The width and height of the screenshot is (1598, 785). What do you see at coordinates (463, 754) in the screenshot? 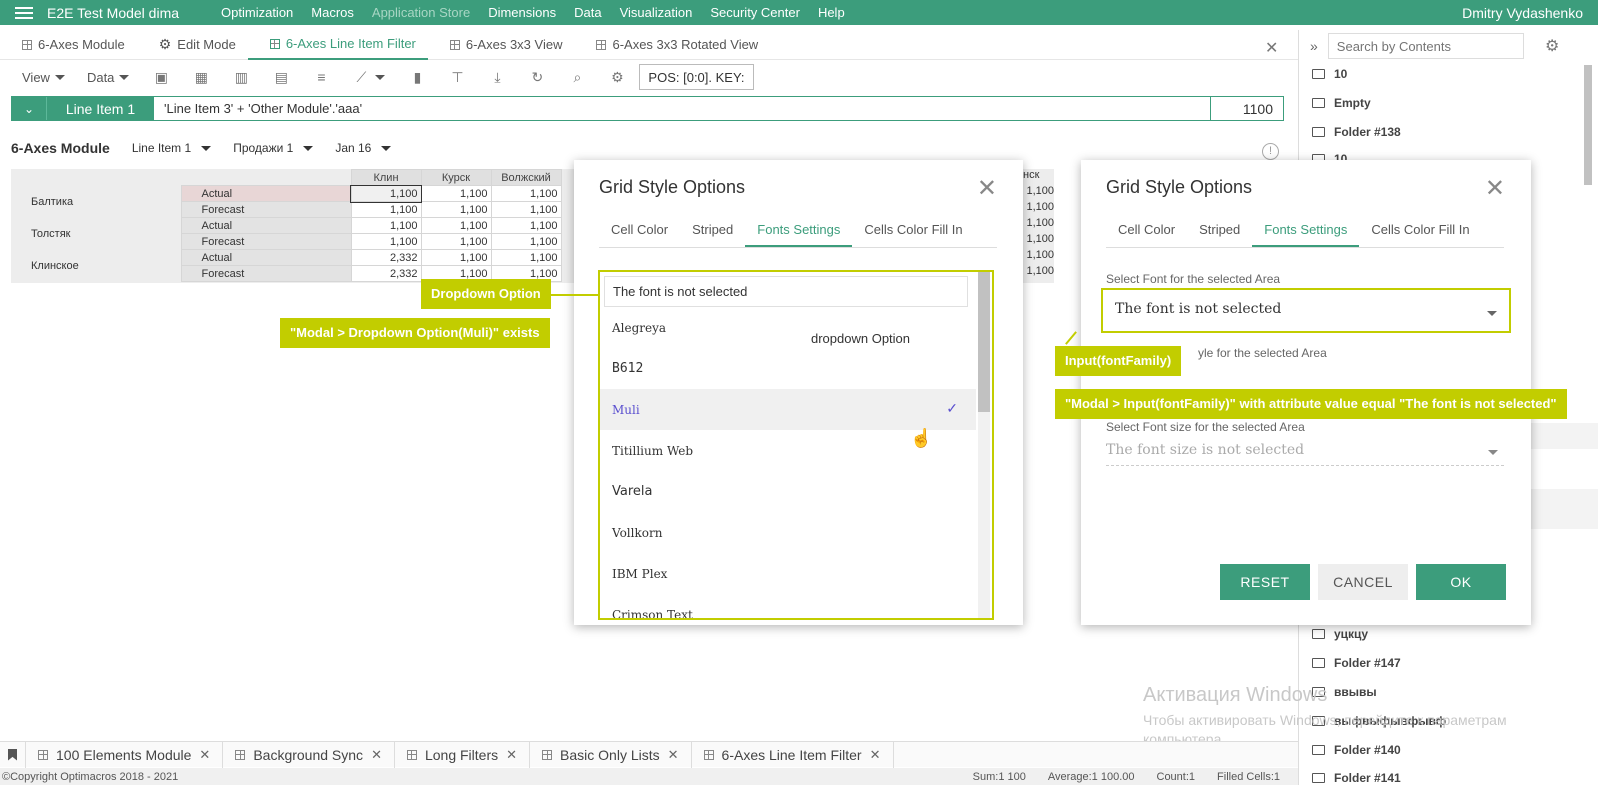
I see `bottom-tab: Long Filters ✕` at bounding box center [463, 754].